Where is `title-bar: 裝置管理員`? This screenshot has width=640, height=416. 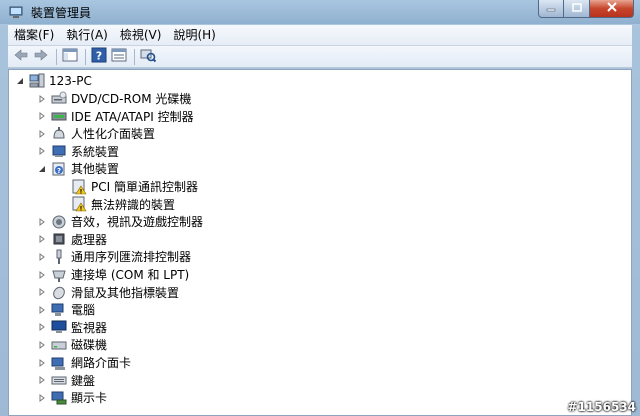 title-bar: 裝置管理員 is located at coordinates (320, 12).